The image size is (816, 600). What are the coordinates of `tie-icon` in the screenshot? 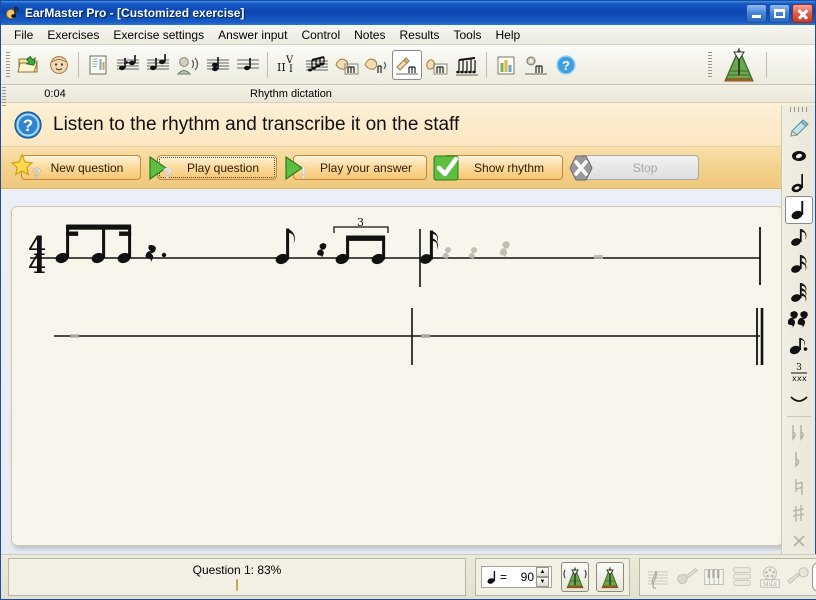 It's located at (799, 400).